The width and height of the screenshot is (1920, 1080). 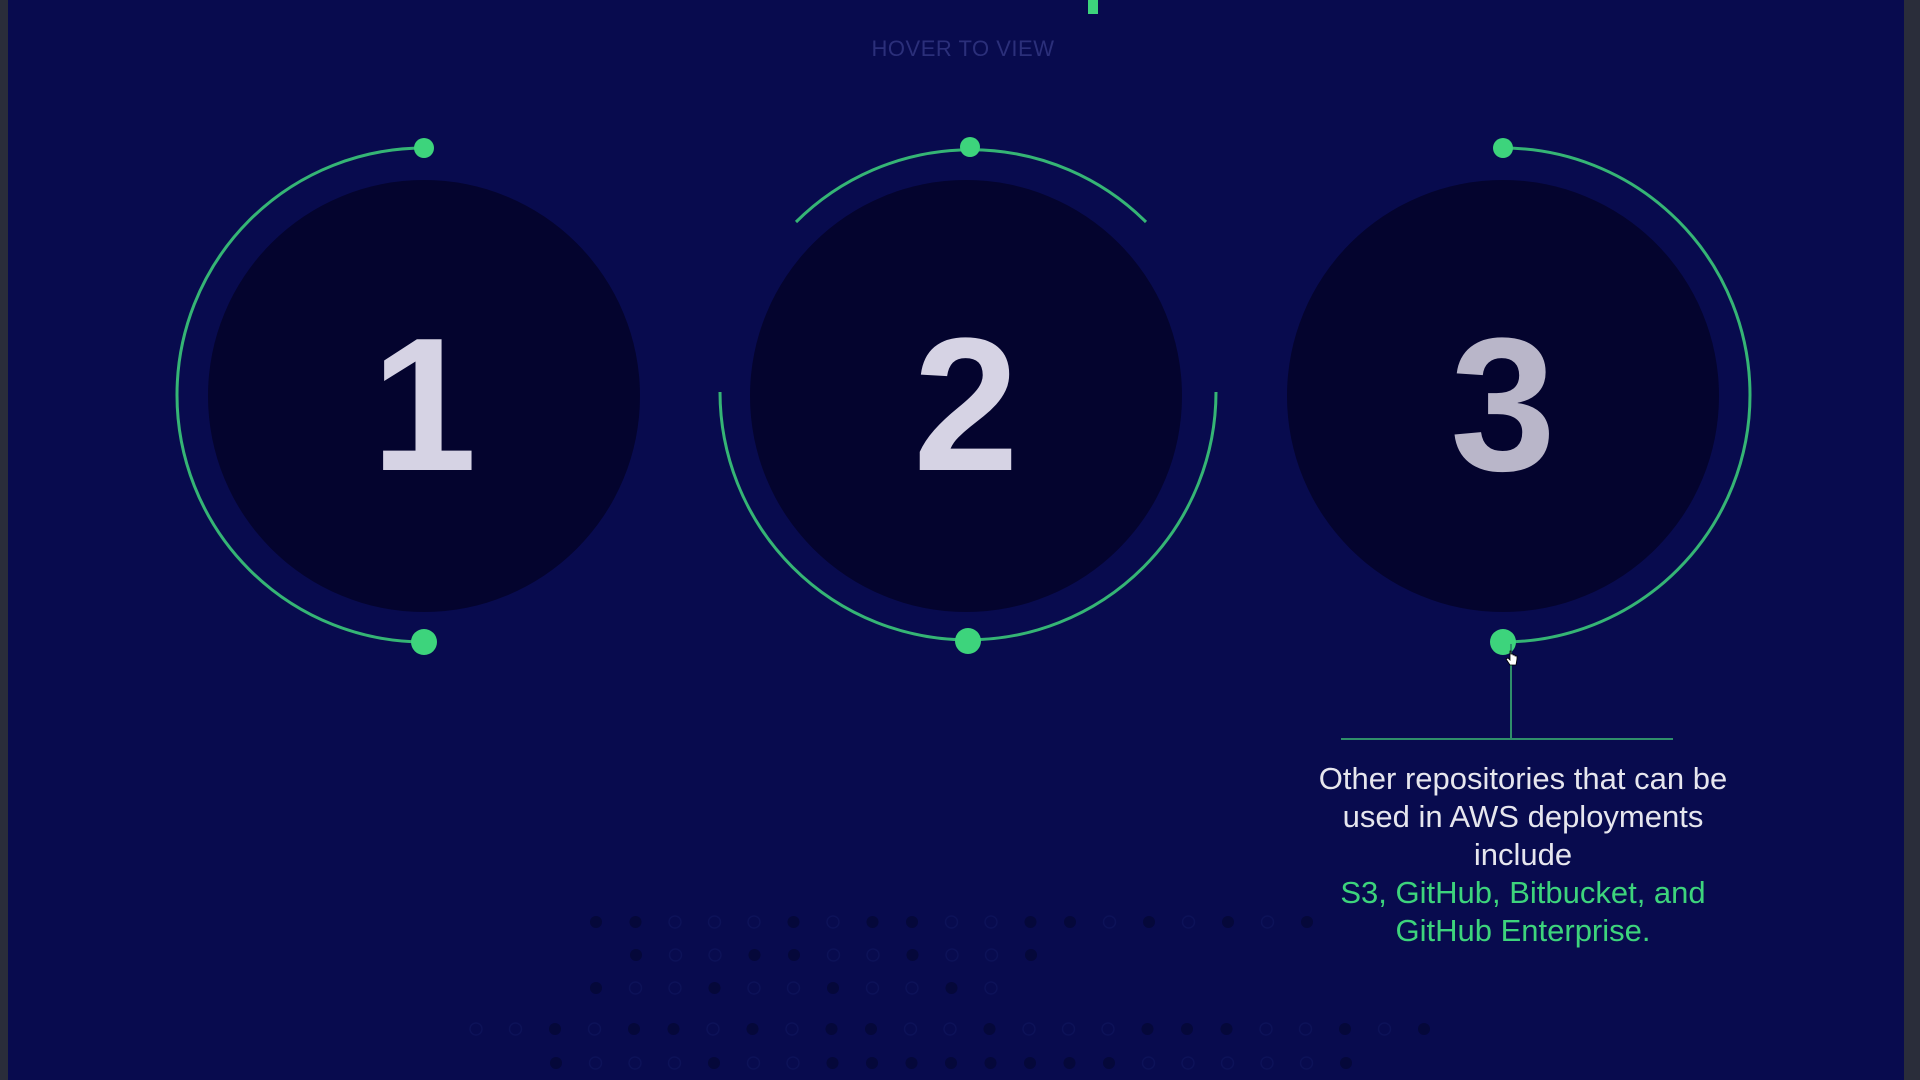 I want to click on hand-cursor-icon, so click(x=1511, y=658).